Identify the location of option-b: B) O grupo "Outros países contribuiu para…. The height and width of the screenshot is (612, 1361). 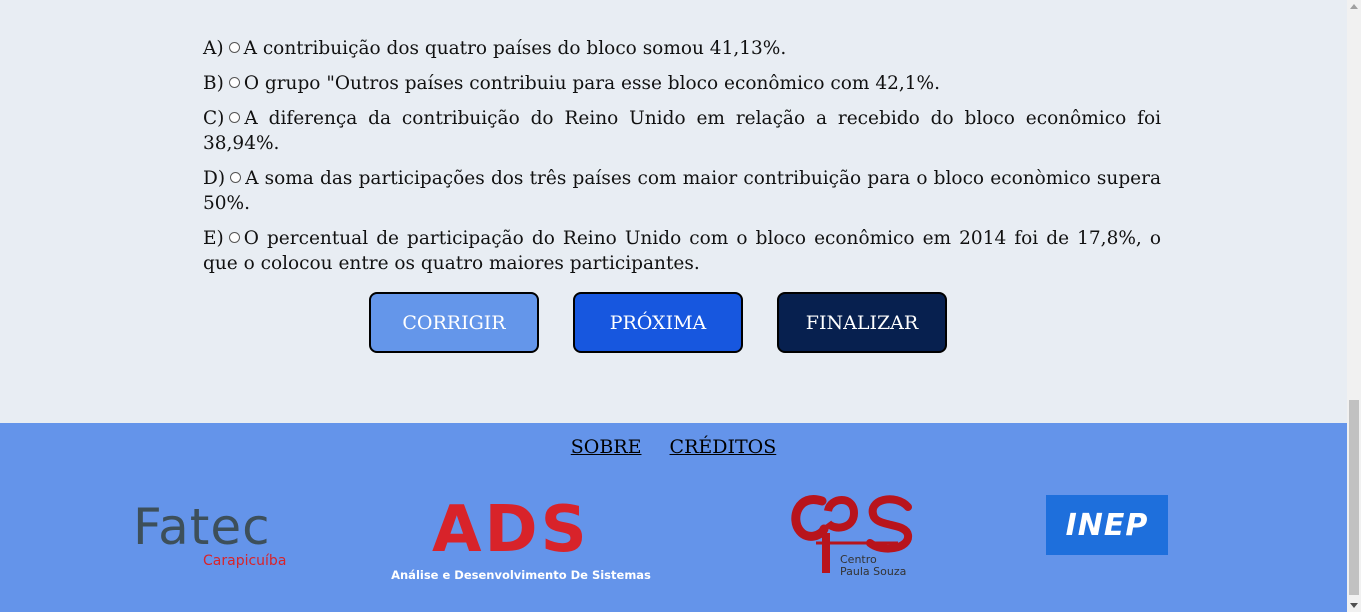
(682, 83).